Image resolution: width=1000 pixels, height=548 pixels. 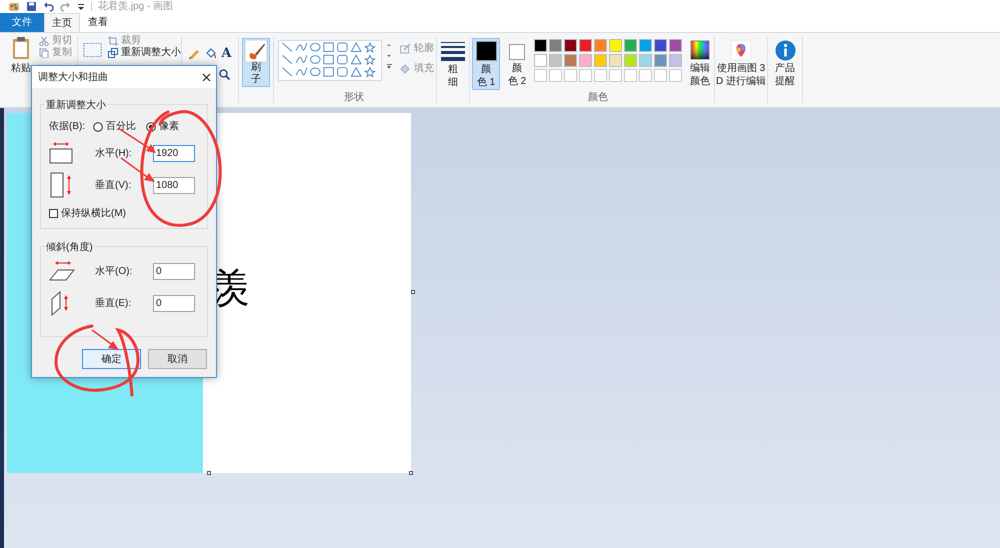 What do you see at coordinates (113, 53) in the screenshot?
I see `resize-icon` at bounding box center [113, 53].